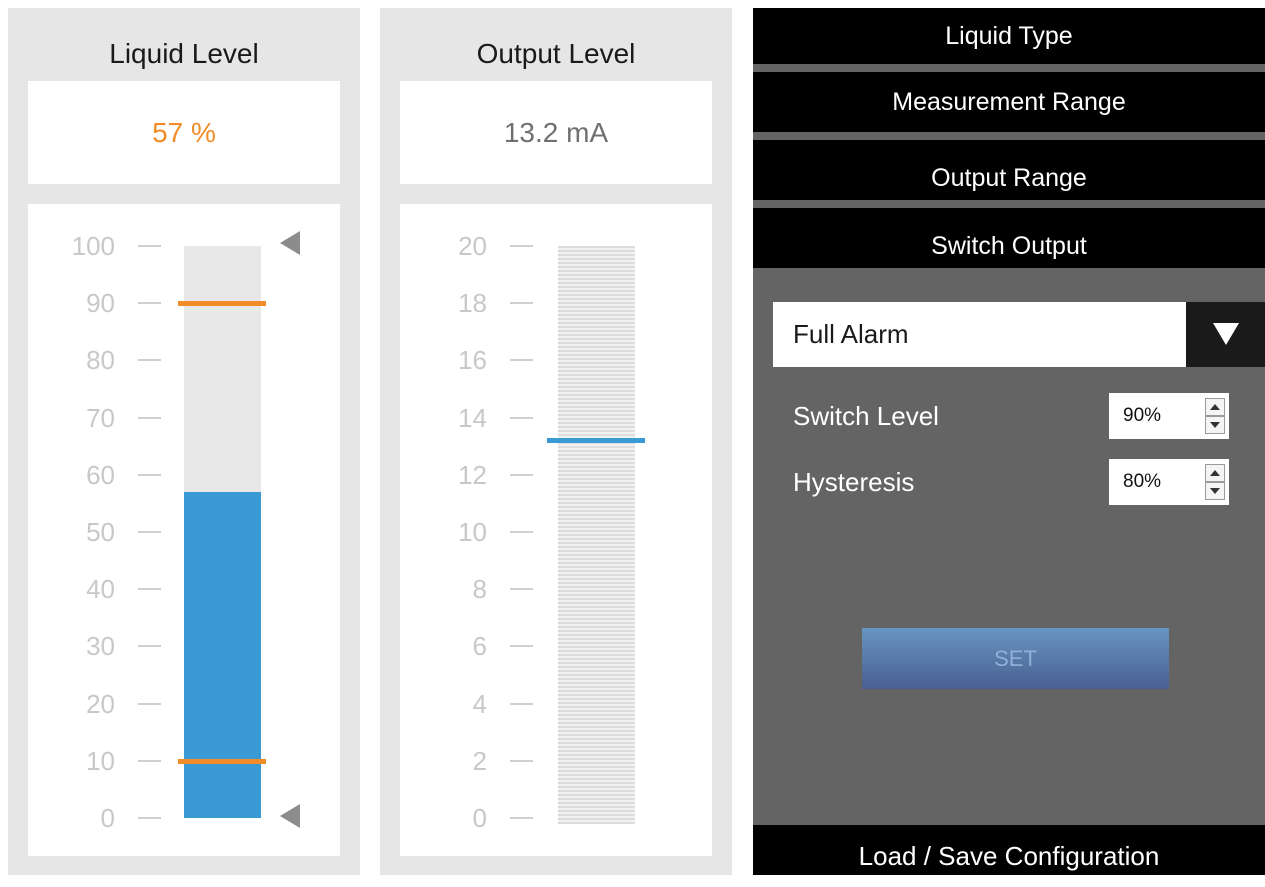 This screenshot has width=1265, height=887. I want to click on output-level-tick-label: 2, so click(479, 760).